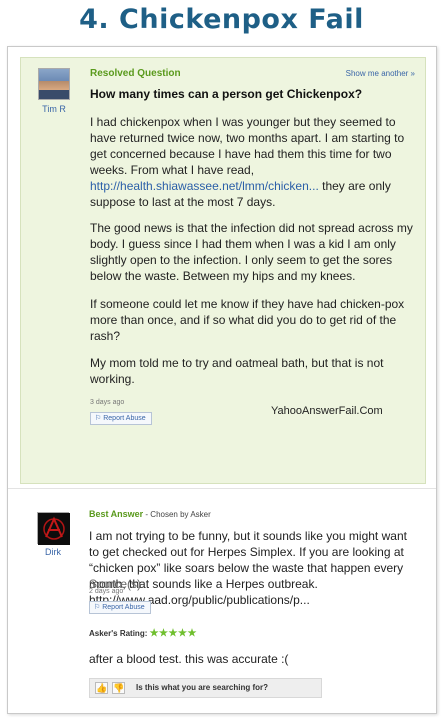  What do you see at coordinates (107, 402) in the screenshot?
I see `question-timestamp: 3 days ago` at bounding box center [107, 402].